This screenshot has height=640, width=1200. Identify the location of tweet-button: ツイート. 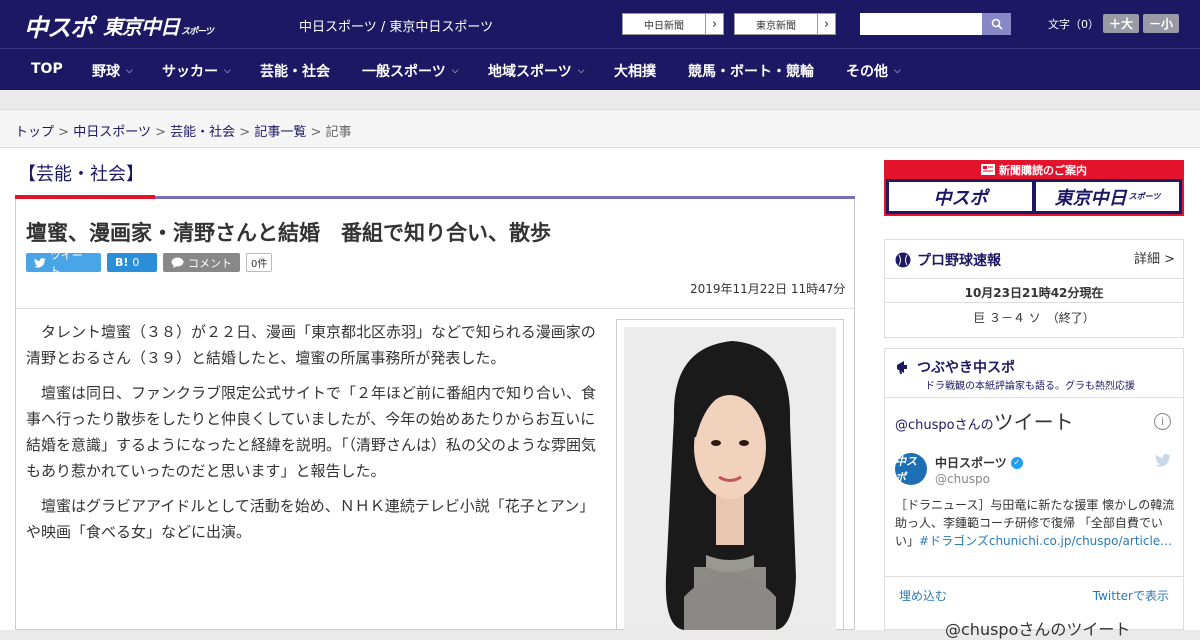
(63, 263).